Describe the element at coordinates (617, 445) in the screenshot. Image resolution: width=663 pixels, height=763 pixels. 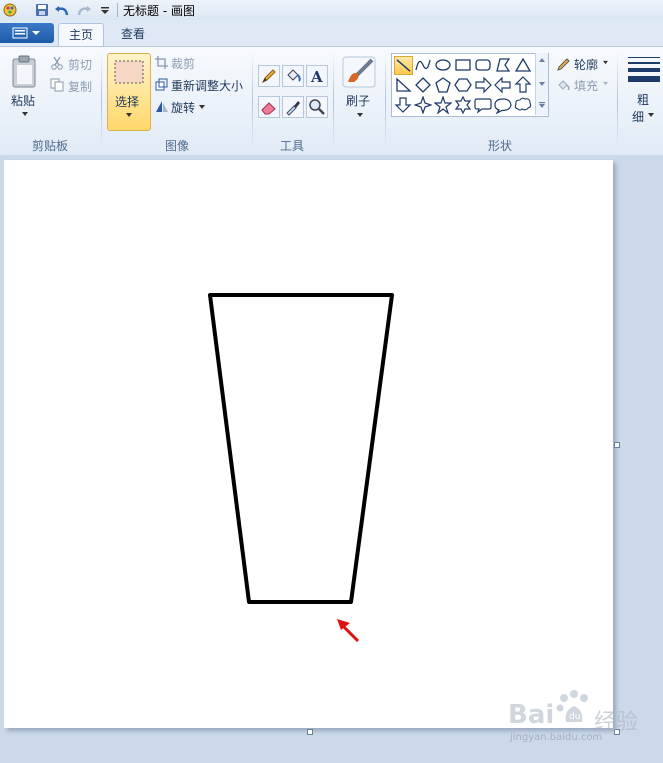
I see `canvas-resize-handle-right` at that location.